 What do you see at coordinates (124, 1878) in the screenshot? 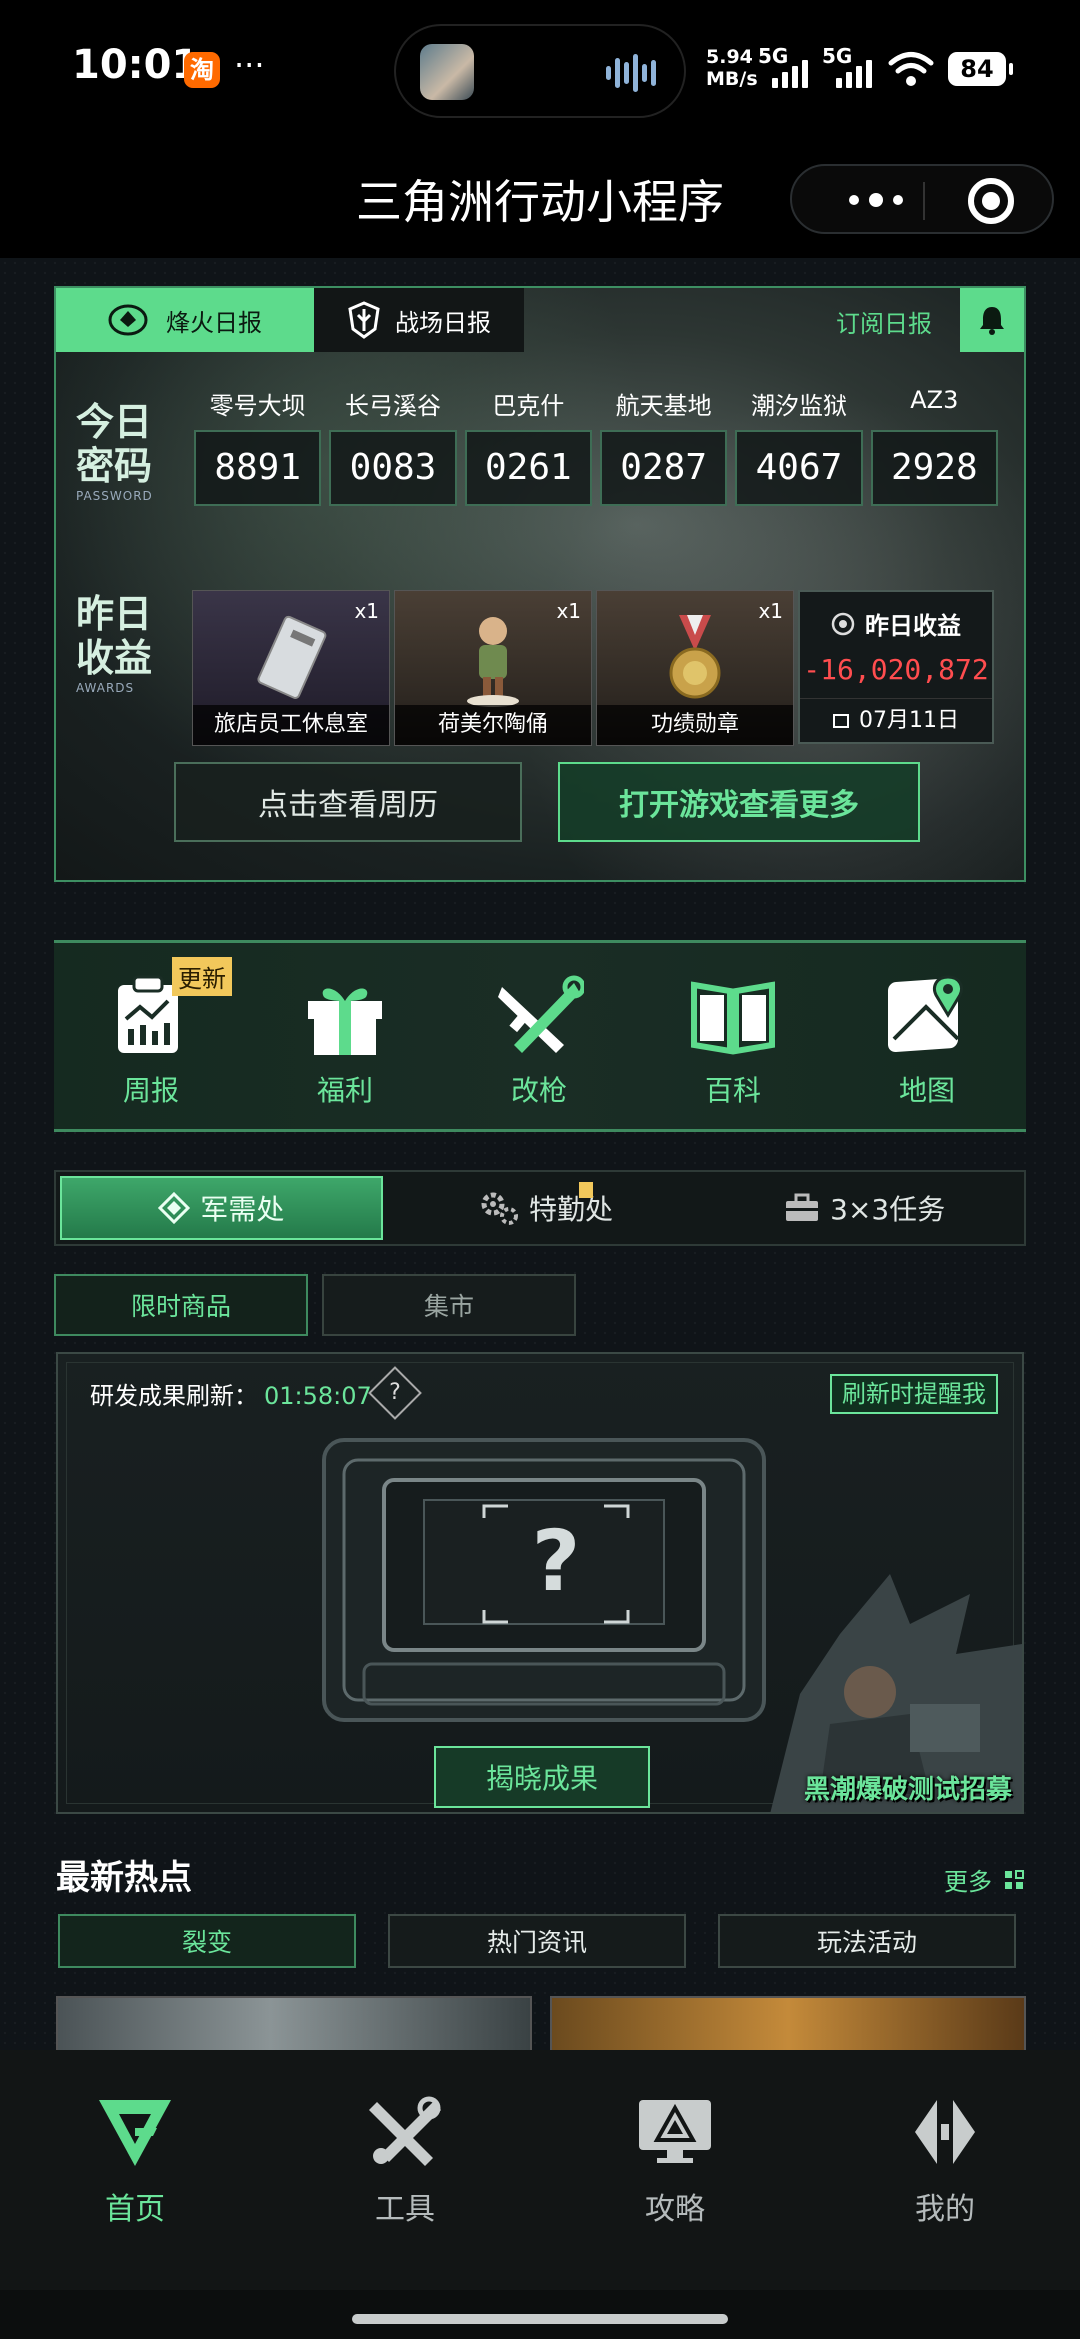
I see `hot-news-title: 最新热点` at bounding box center [124, 1878].